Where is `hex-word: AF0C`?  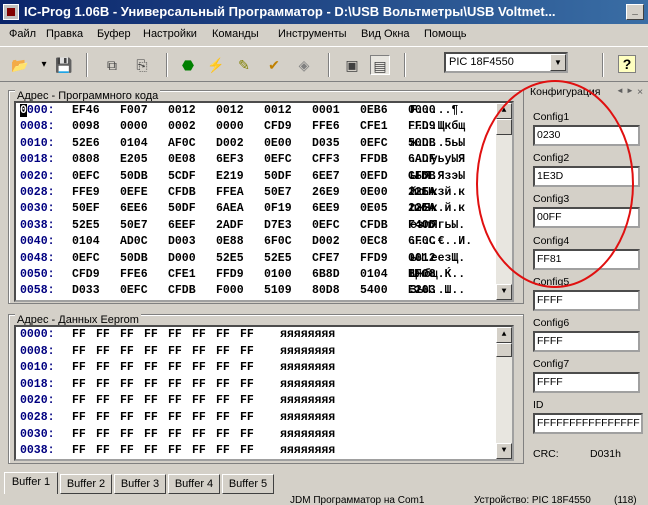 hex-word: AF0C is located at coordinates (182, 143).